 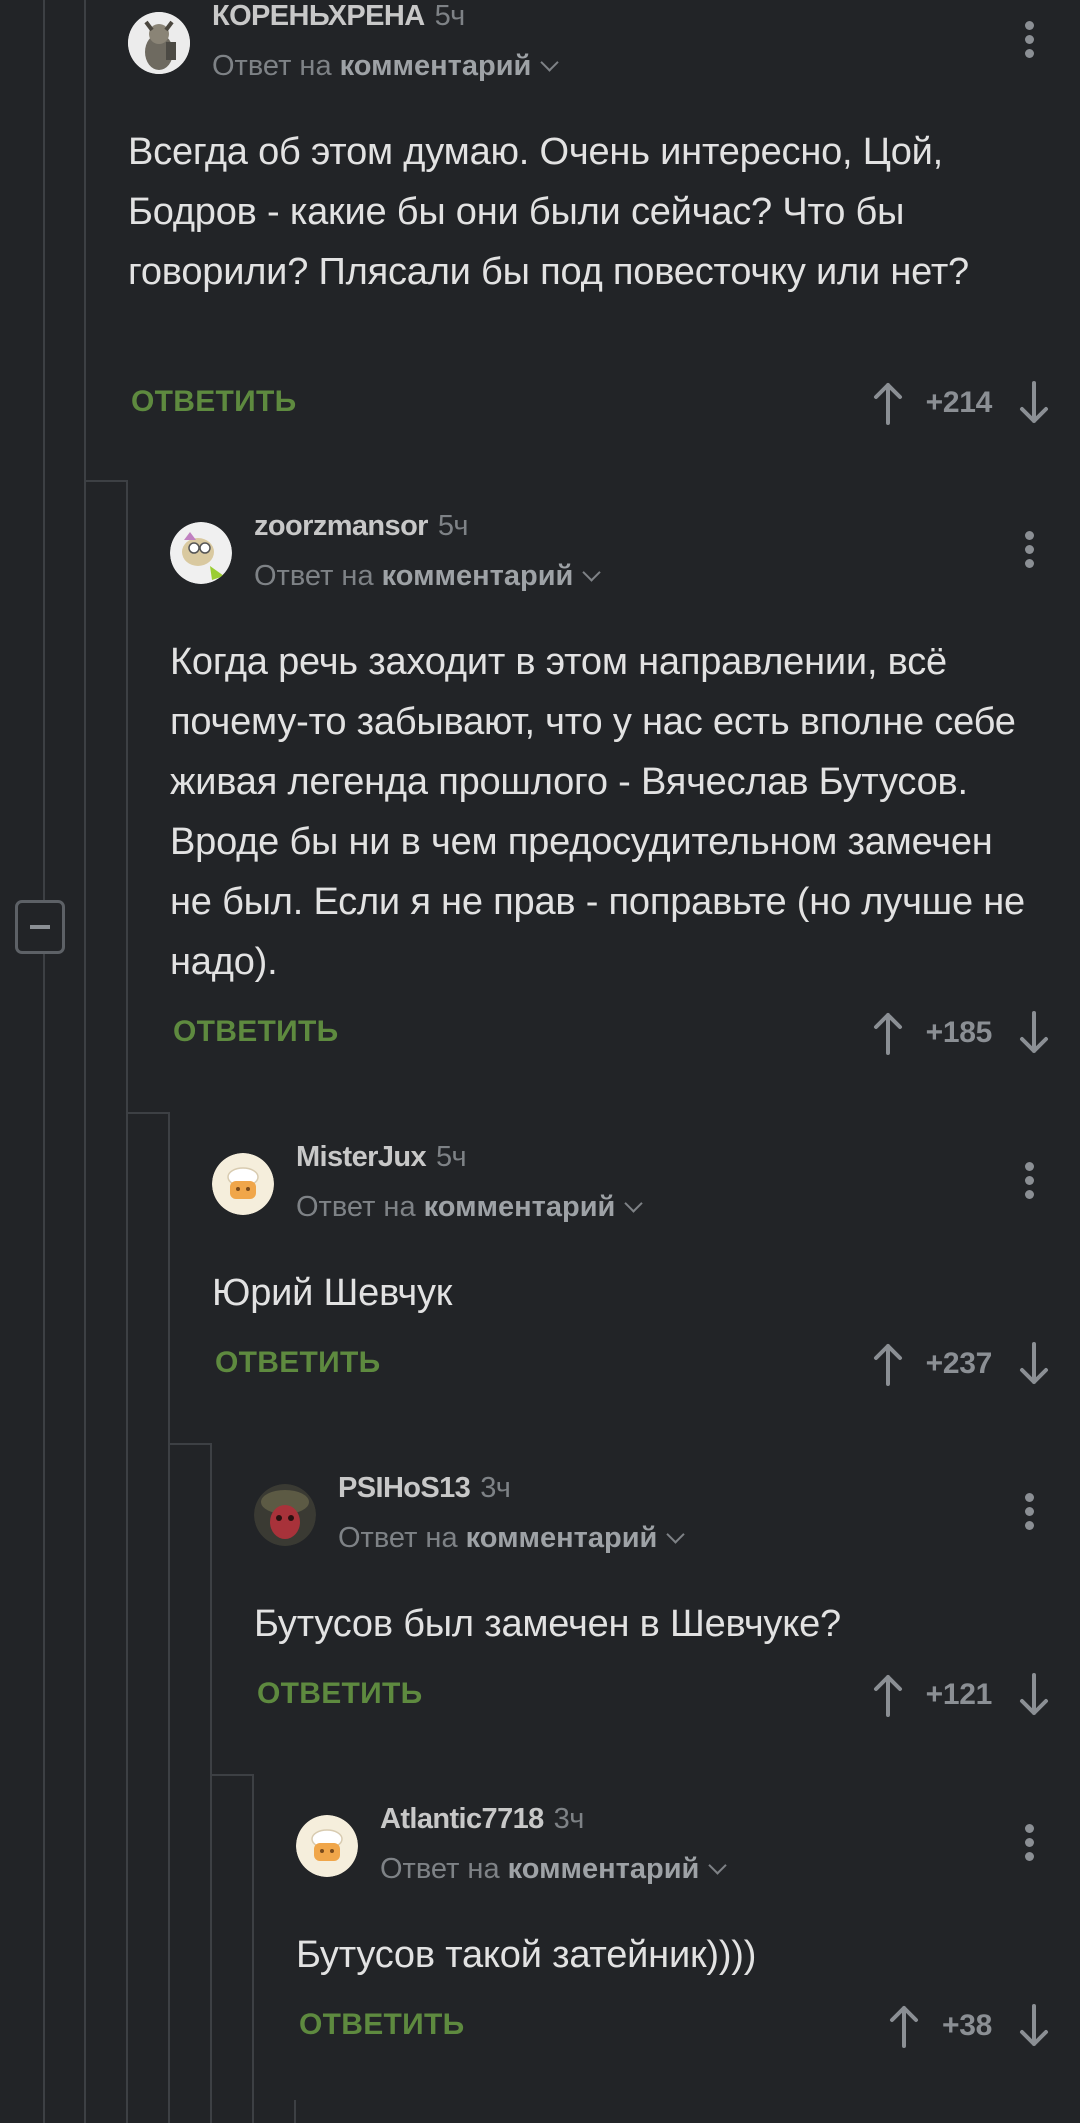 I want to click on vote-controls: +121, so click(x=961, y=1695).